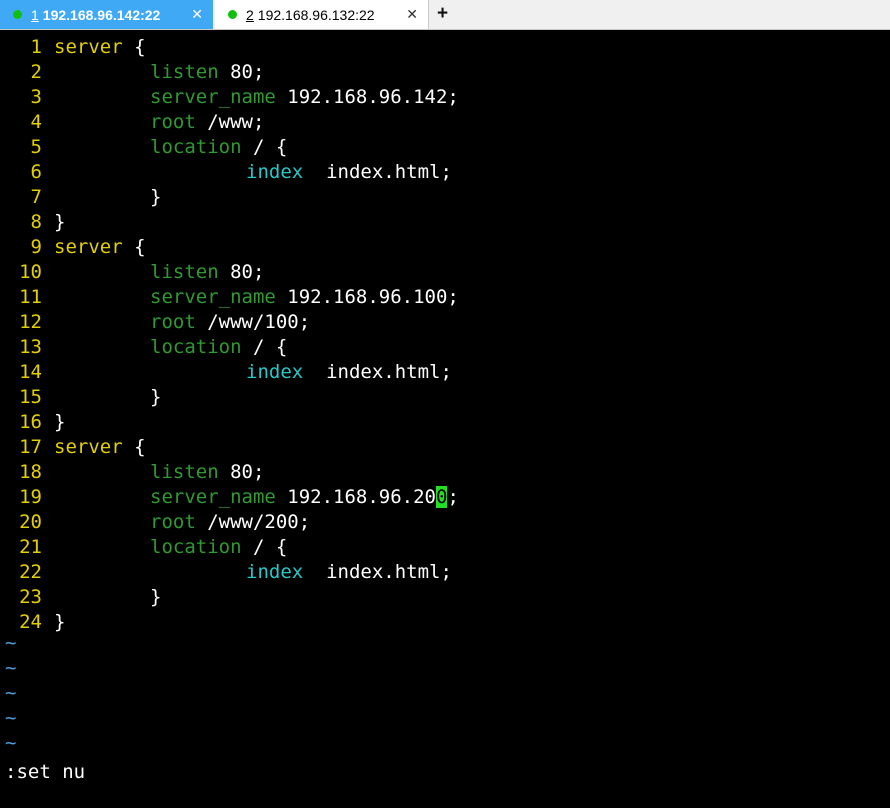 The image size is (890, 808). Describe the element at coordinates (367, 297) in the screenshot. I see `value: 192.168.96.100;` at that location.